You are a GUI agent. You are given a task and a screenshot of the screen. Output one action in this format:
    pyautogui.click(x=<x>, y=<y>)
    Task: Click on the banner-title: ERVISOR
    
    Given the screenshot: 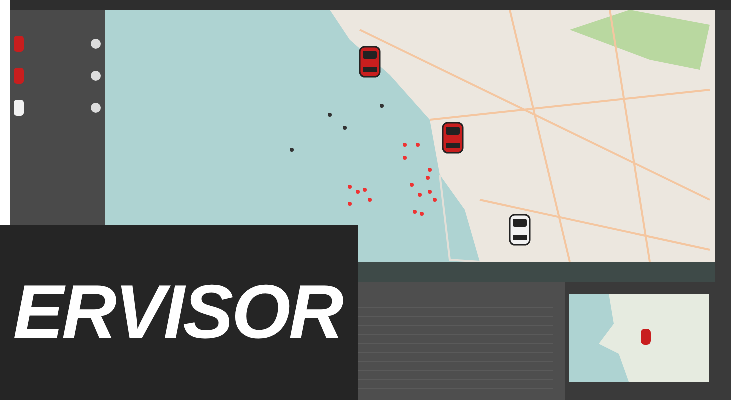 What is the action you would take?
    pyautogui.click(x=177, y=312)
    